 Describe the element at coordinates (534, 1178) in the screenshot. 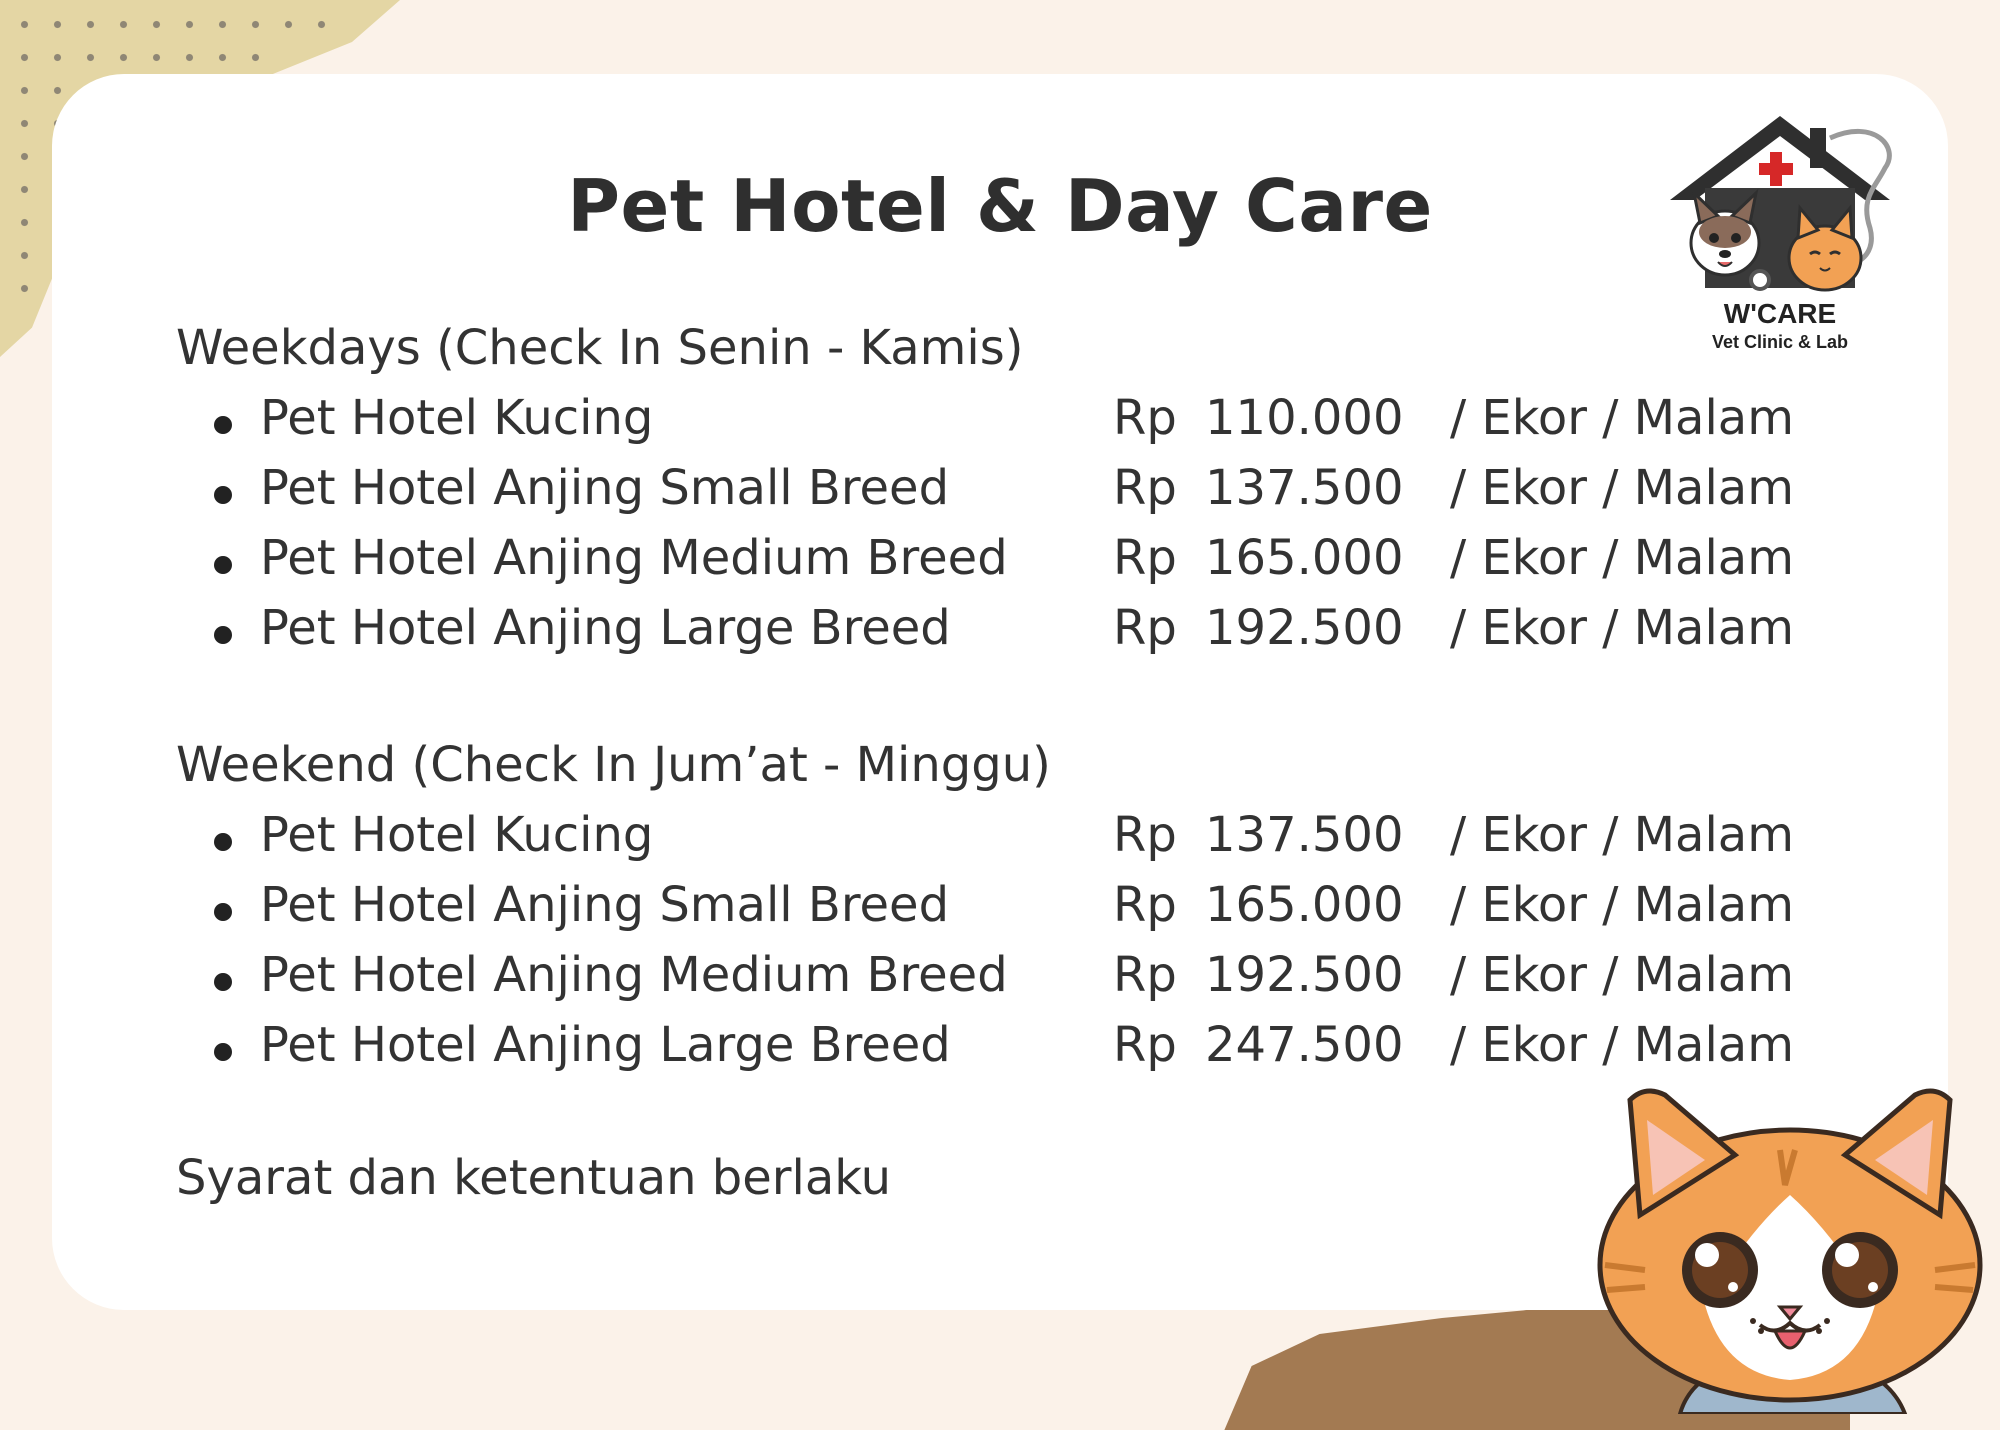

I see `terms-note: Syarat dan ketentuan berlaku` at that location.